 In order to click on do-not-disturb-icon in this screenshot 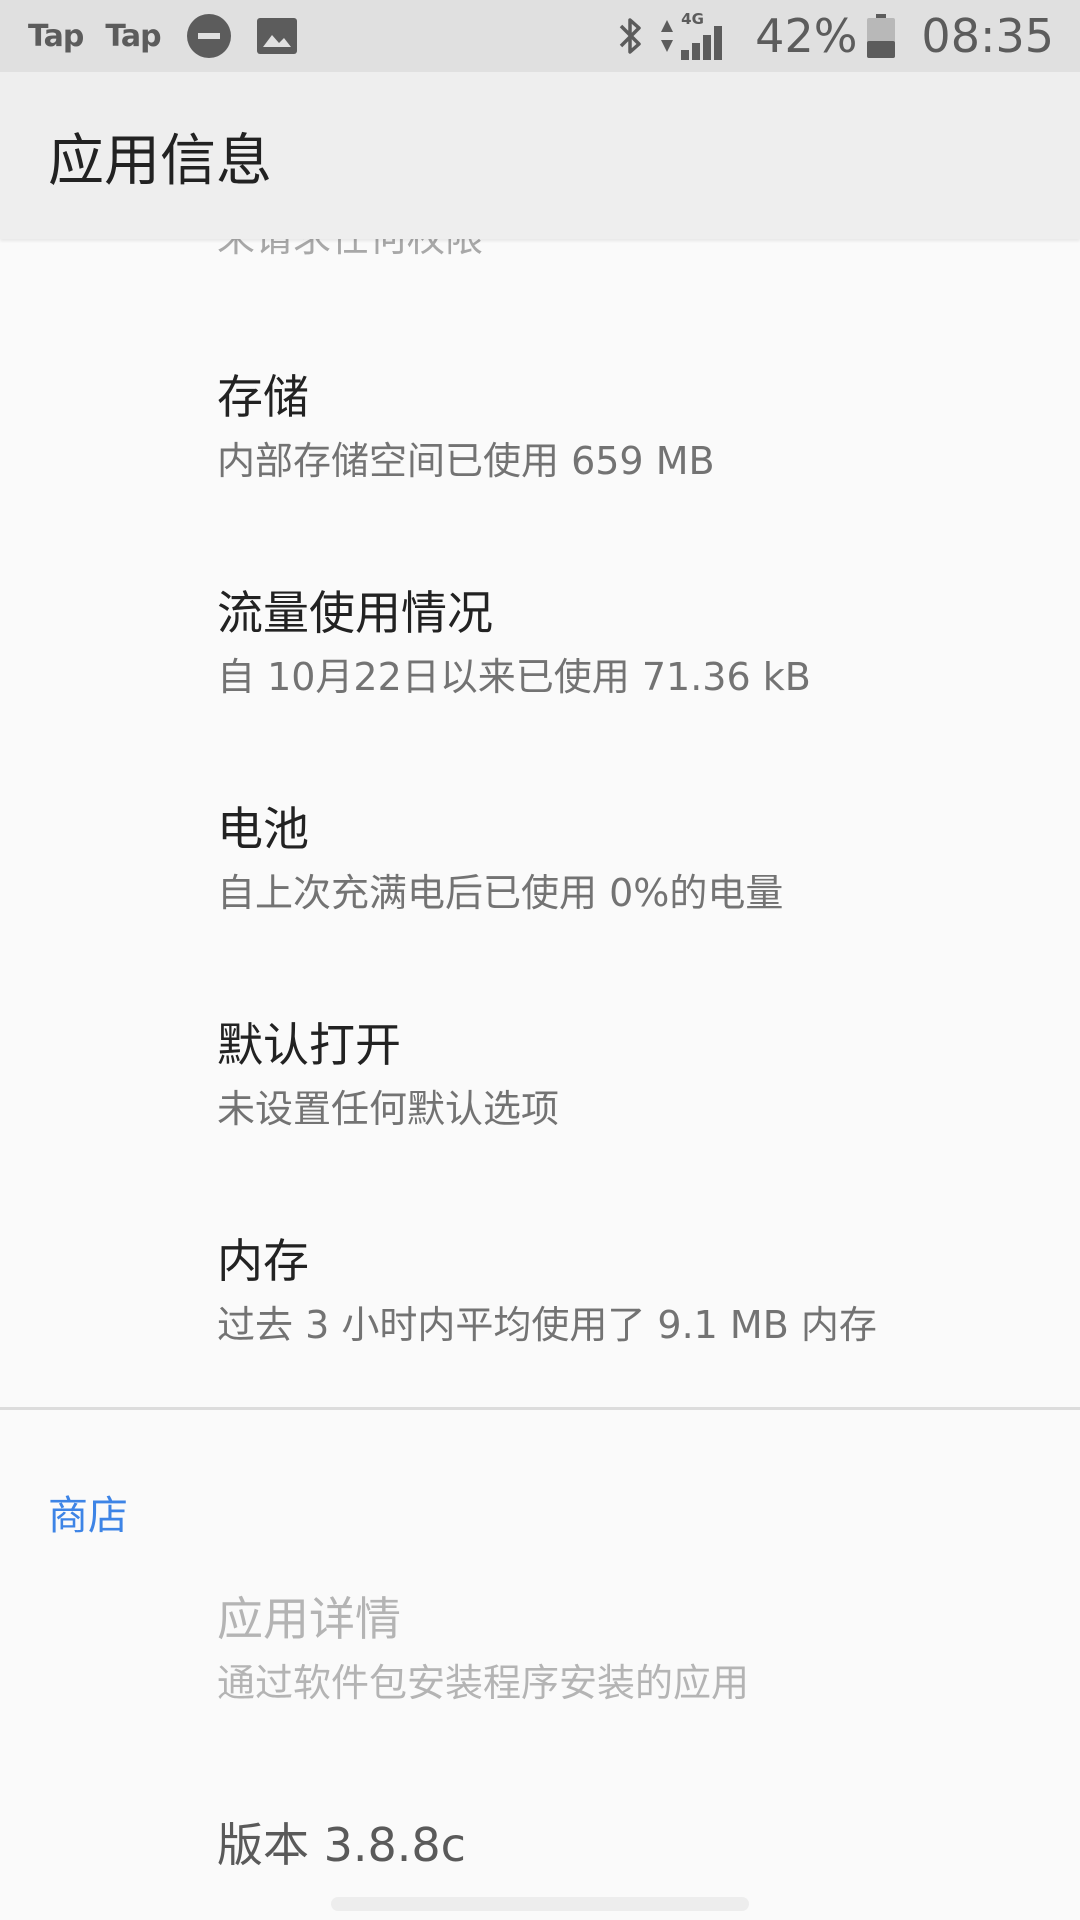, I will do `click(208, 36)`.